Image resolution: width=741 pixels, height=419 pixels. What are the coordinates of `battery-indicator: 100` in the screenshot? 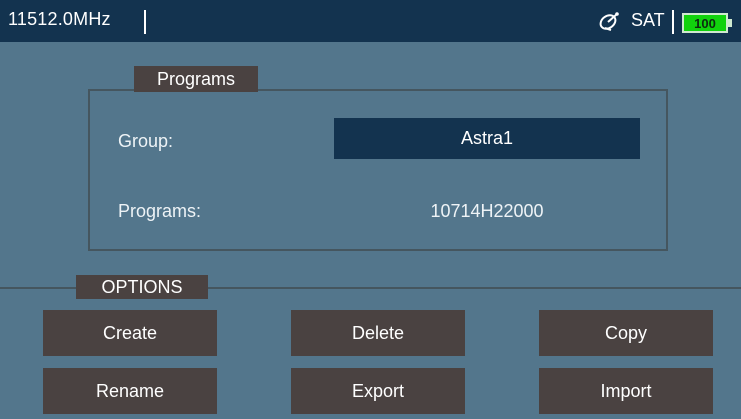 It's located at (707, 23).